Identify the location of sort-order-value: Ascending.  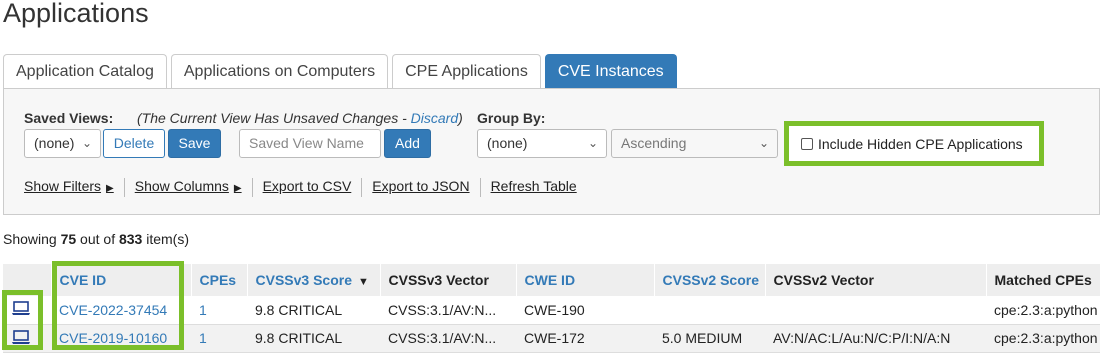
(654, 143).